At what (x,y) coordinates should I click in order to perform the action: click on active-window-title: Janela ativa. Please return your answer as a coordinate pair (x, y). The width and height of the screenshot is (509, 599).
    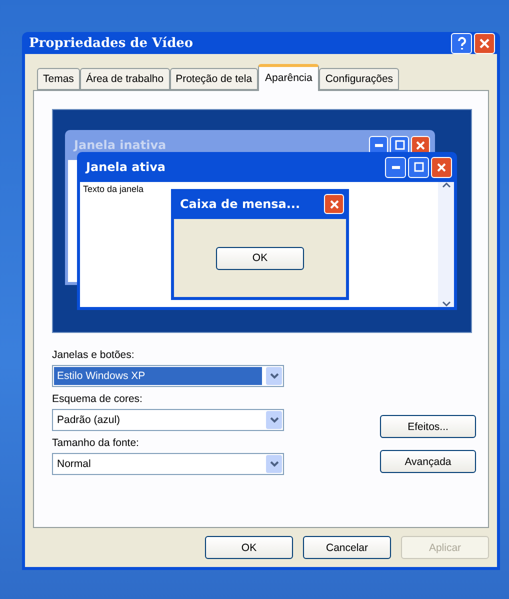
    Looking at the image, I should click on (126, 167).